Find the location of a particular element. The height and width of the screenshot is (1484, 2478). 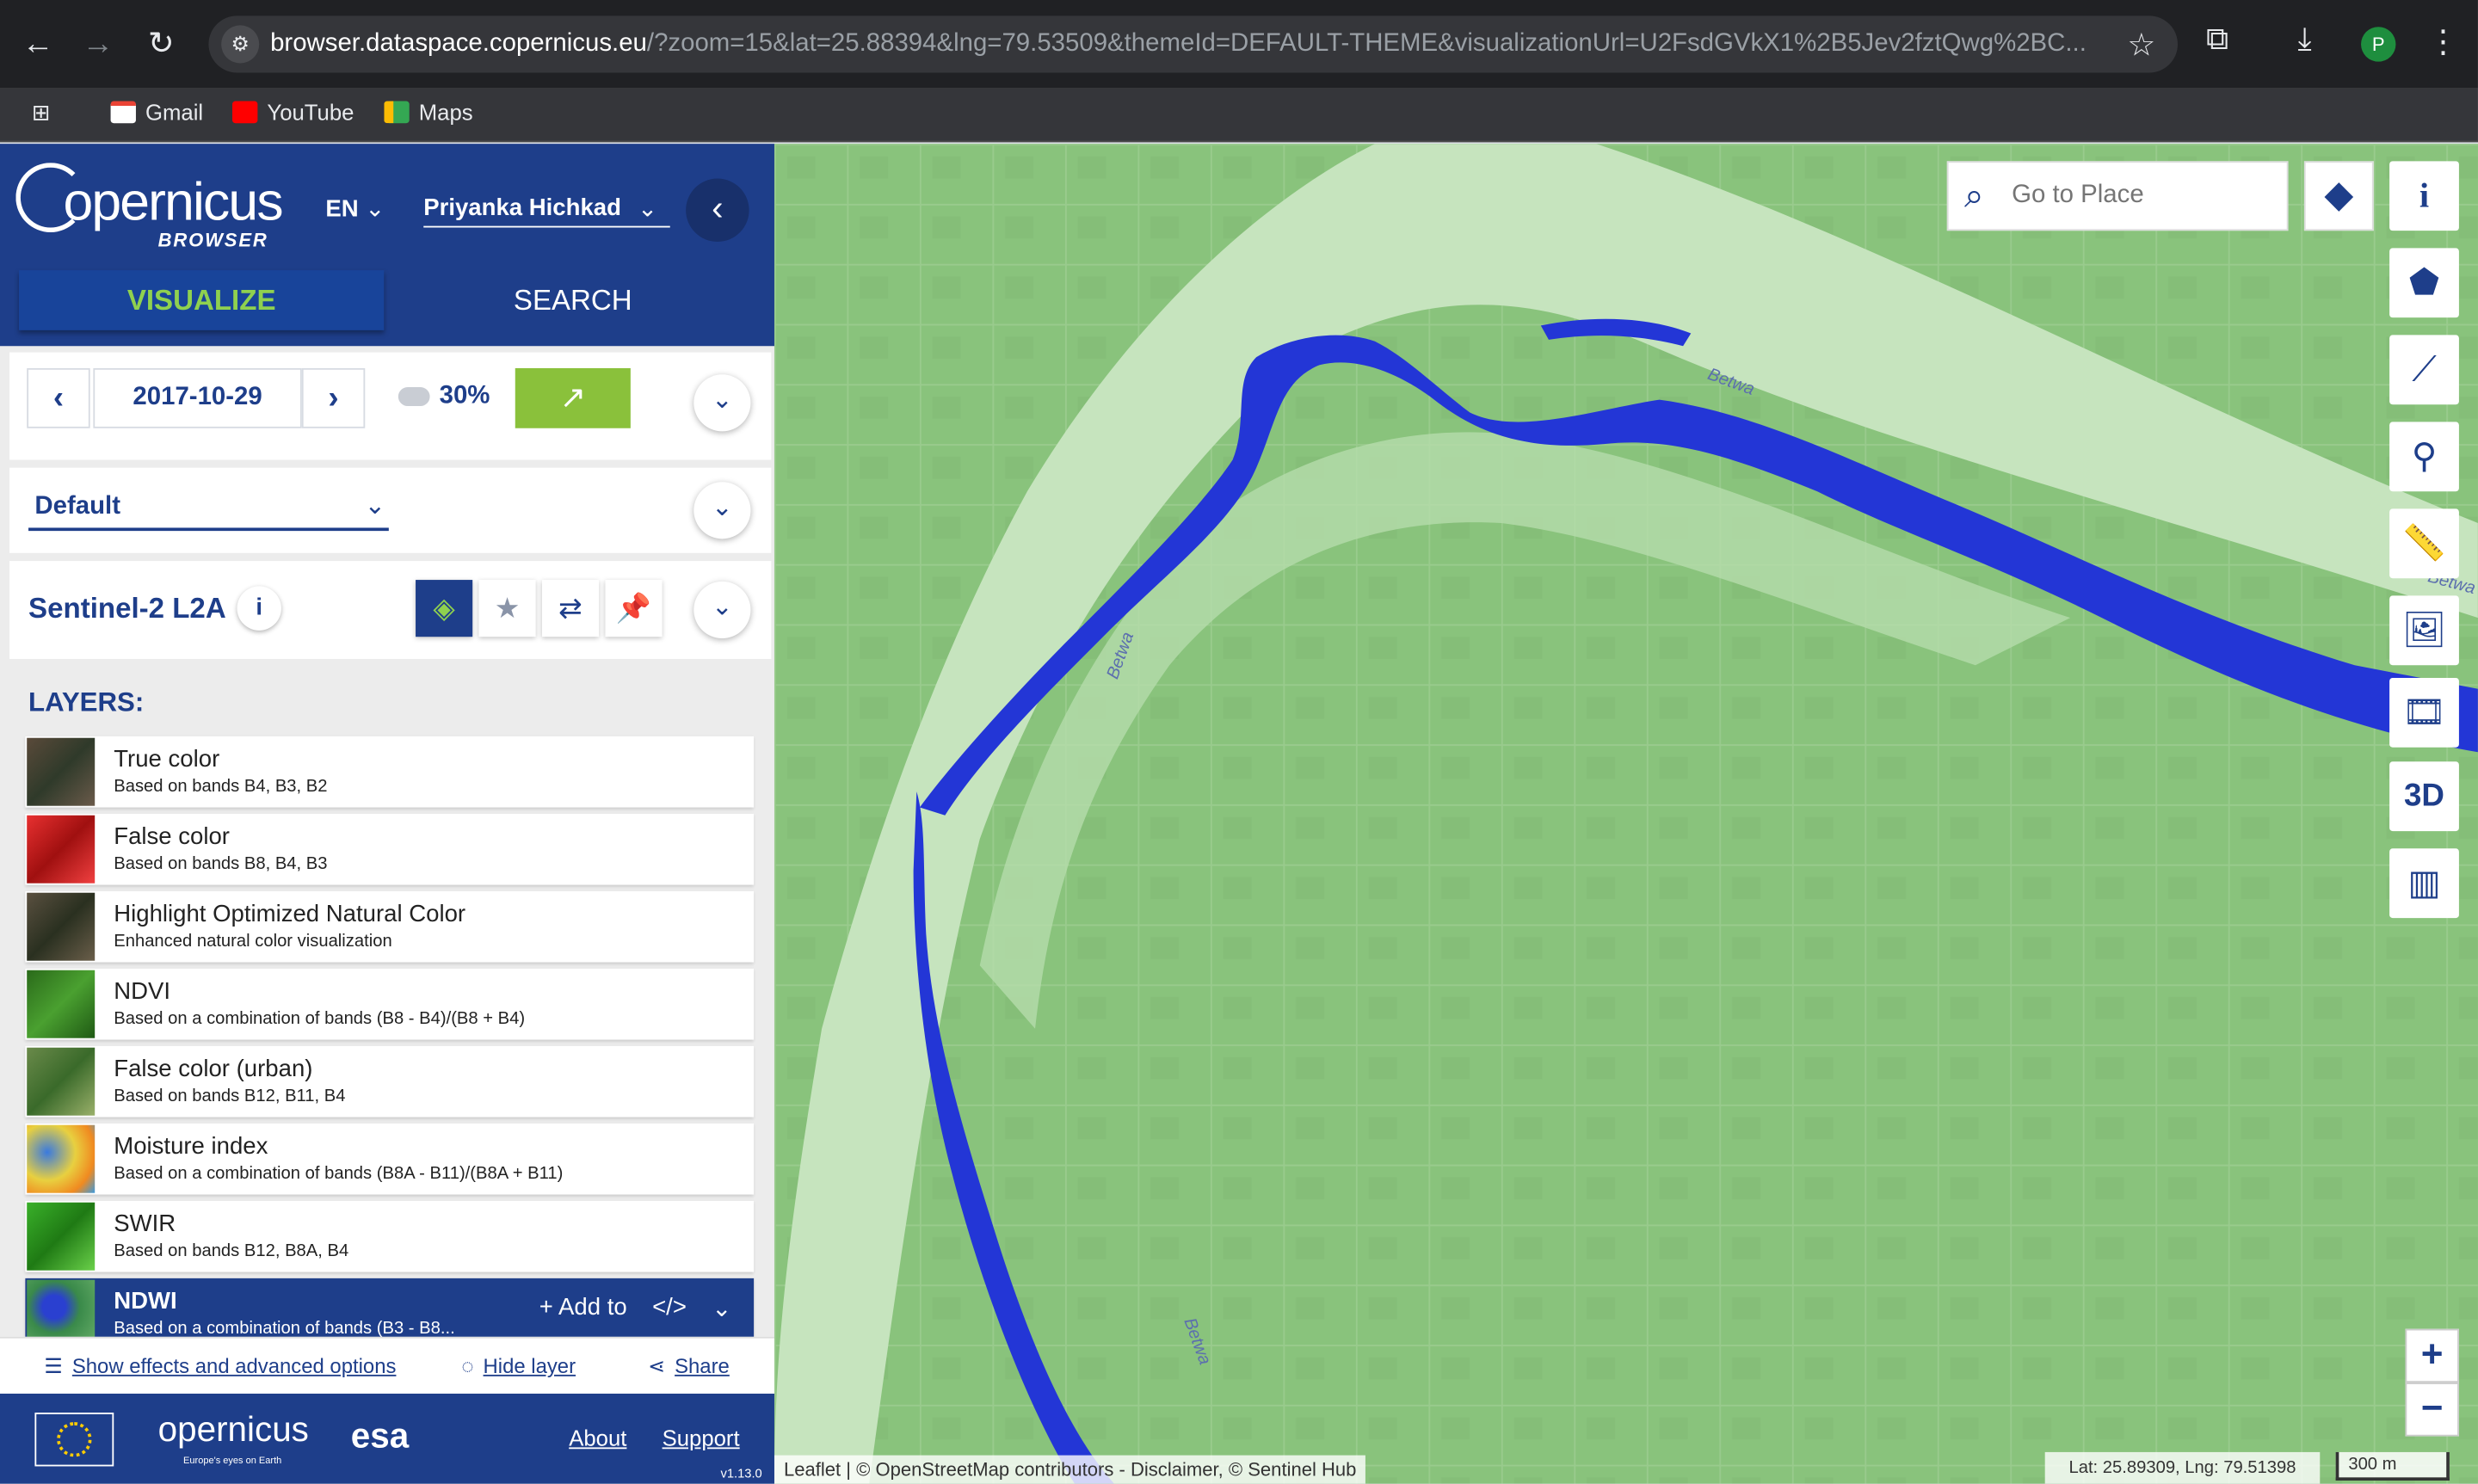

bookmarks-bar: ⊞ Gmail YouTube Maps is located at coordinates (1239, 115).